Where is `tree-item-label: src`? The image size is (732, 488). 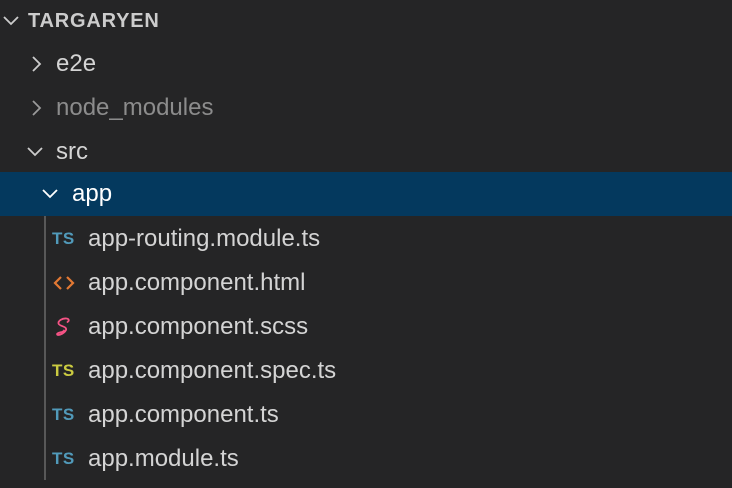
tree-item-label: src is located at coordinates (72, 151).